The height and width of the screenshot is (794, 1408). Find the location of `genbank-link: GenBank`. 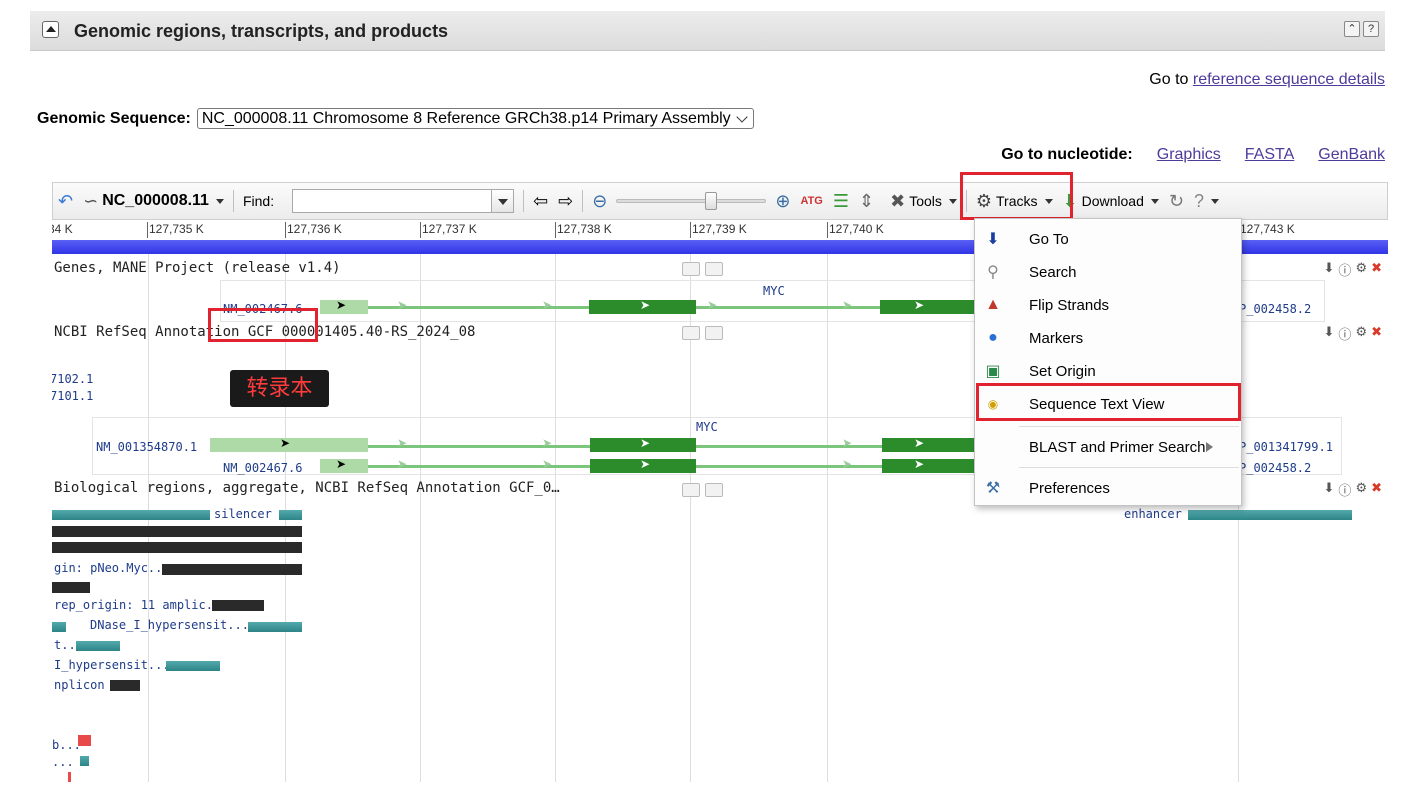

genbank-link: GenBank is located at coordinates (1351, 155).